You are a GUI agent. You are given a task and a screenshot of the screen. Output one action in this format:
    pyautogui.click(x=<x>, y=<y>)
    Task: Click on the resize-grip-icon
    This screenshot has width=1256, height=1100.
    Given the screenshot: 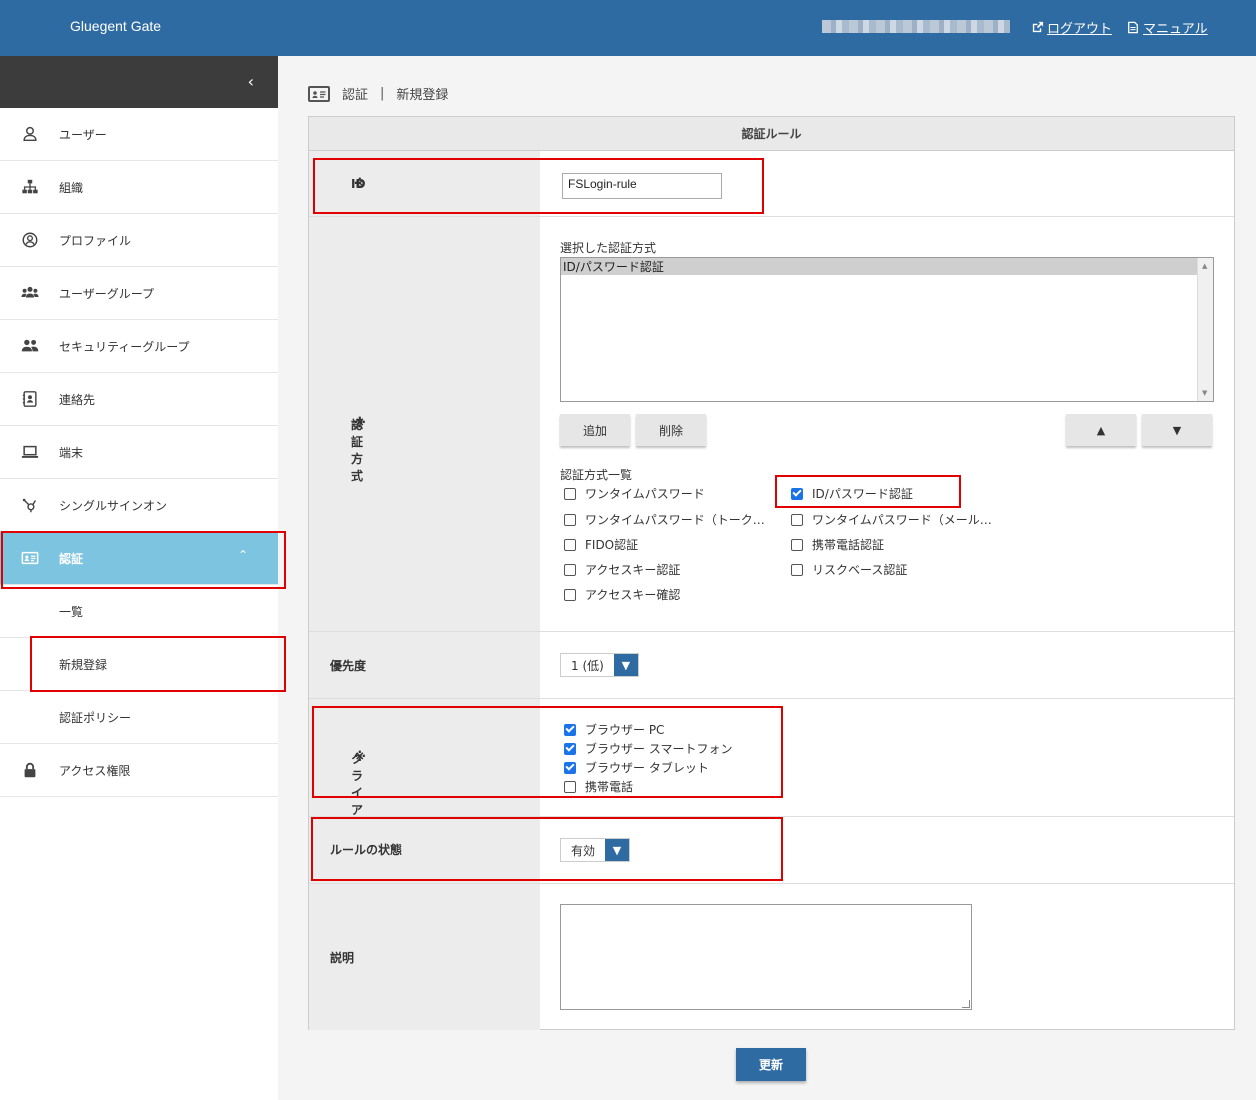 What is the action you would take?
    pyautogui.click(x=966, y=1004)
    